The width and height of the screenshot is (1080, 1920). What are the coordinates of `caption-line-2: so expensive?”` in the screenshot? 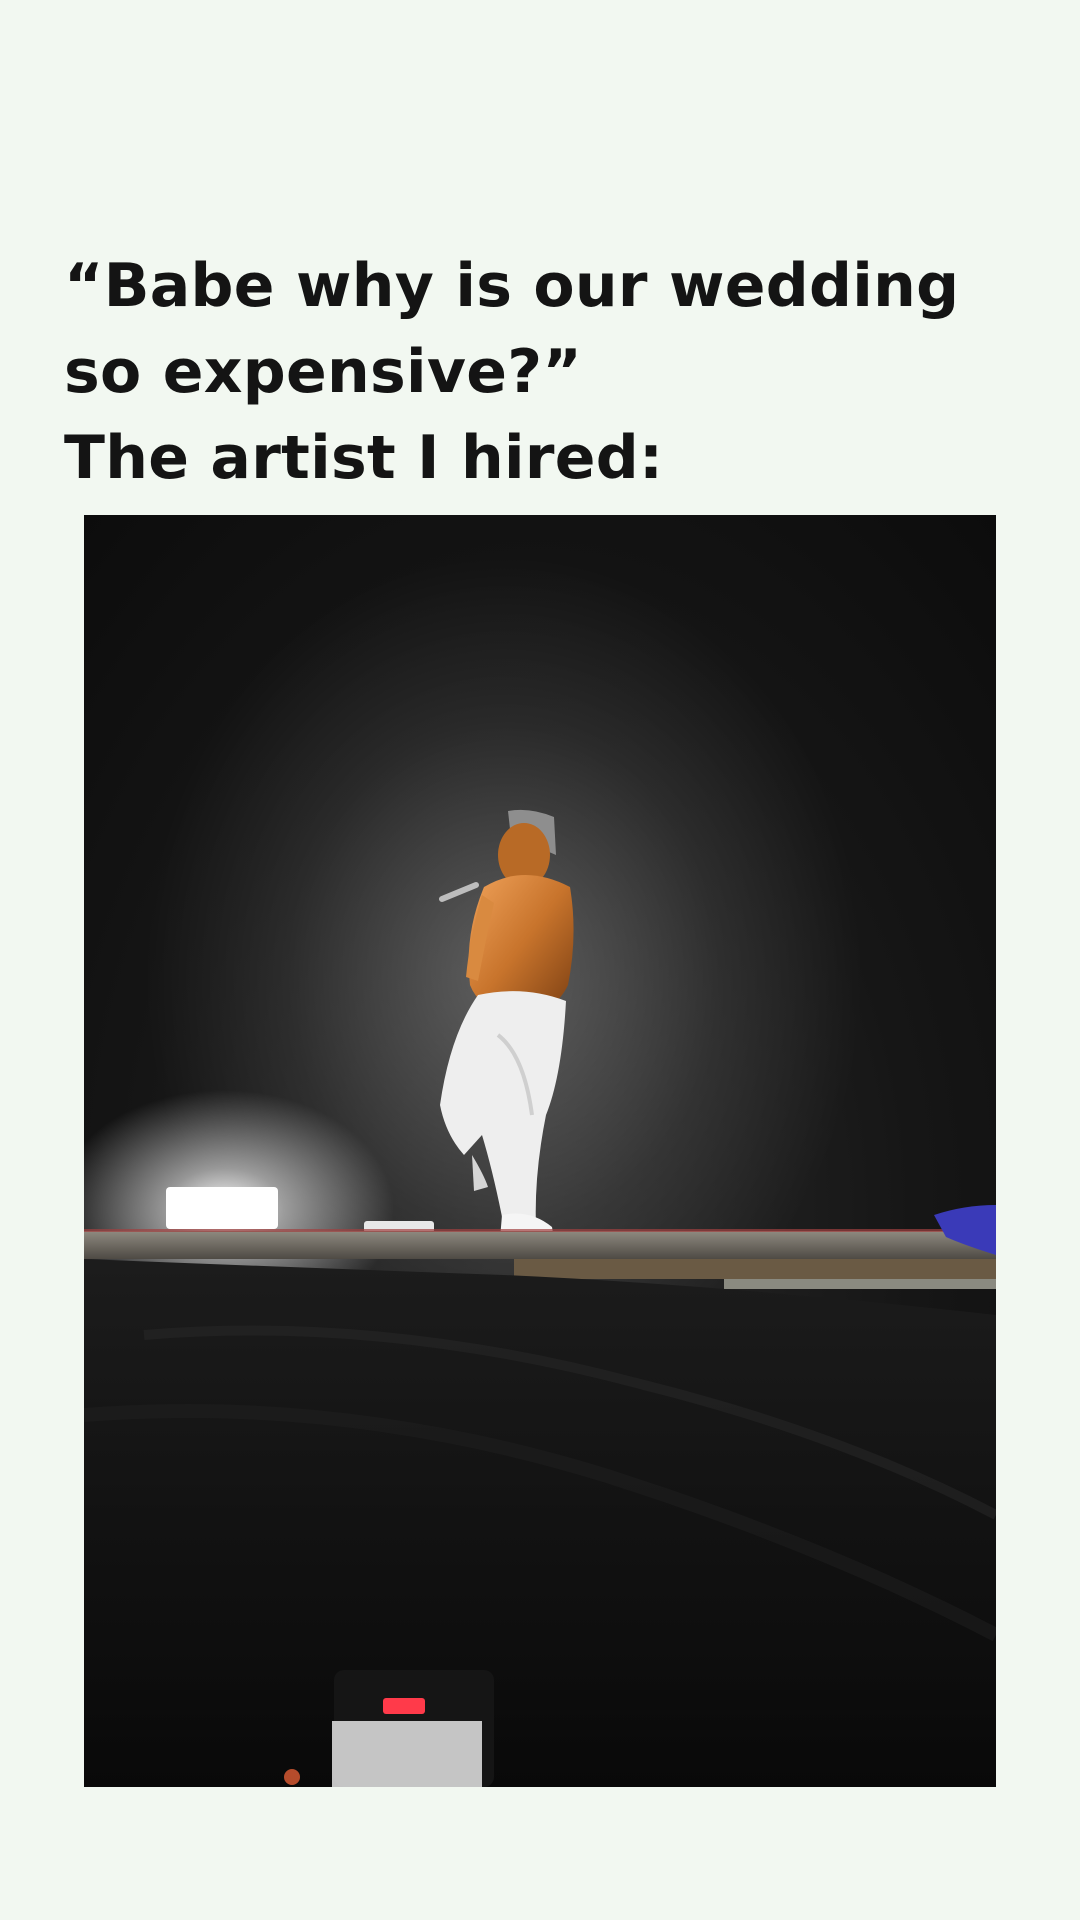 It's located at (323, 372).